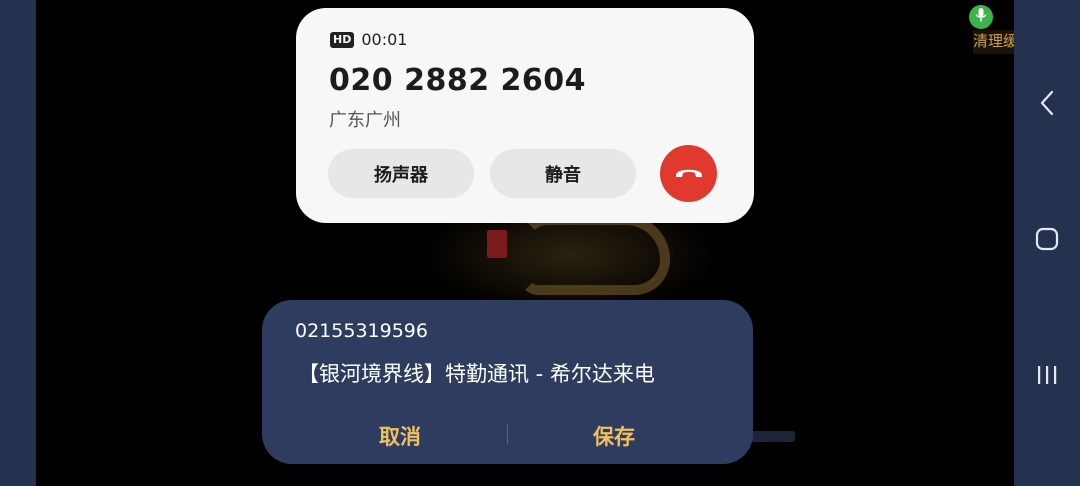  Describe the element at coordinates (563, 173) in the screenshot. I see `mute-button: 静音` at that location.